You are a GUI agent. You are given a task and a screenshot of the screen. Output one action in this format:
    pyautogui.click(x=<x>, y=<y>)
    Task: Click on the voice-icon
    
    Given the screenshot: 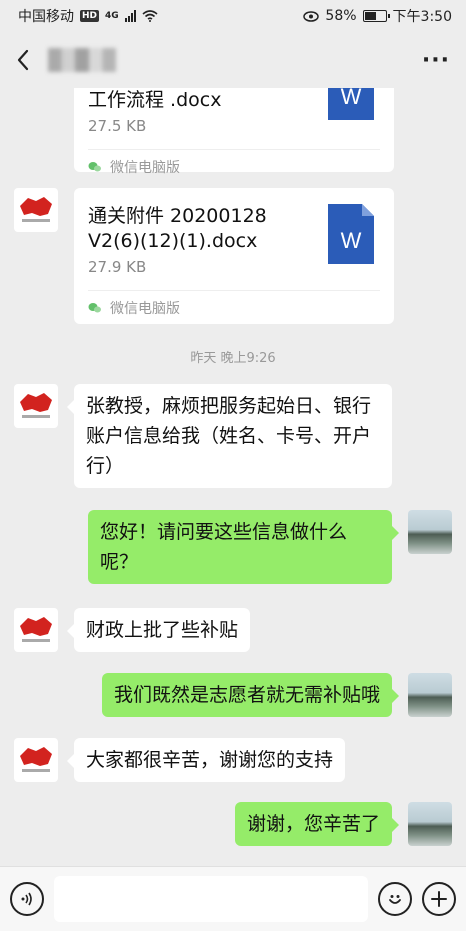 What is the action you would take?
    pyautogui.click(x=26, y=899)
    